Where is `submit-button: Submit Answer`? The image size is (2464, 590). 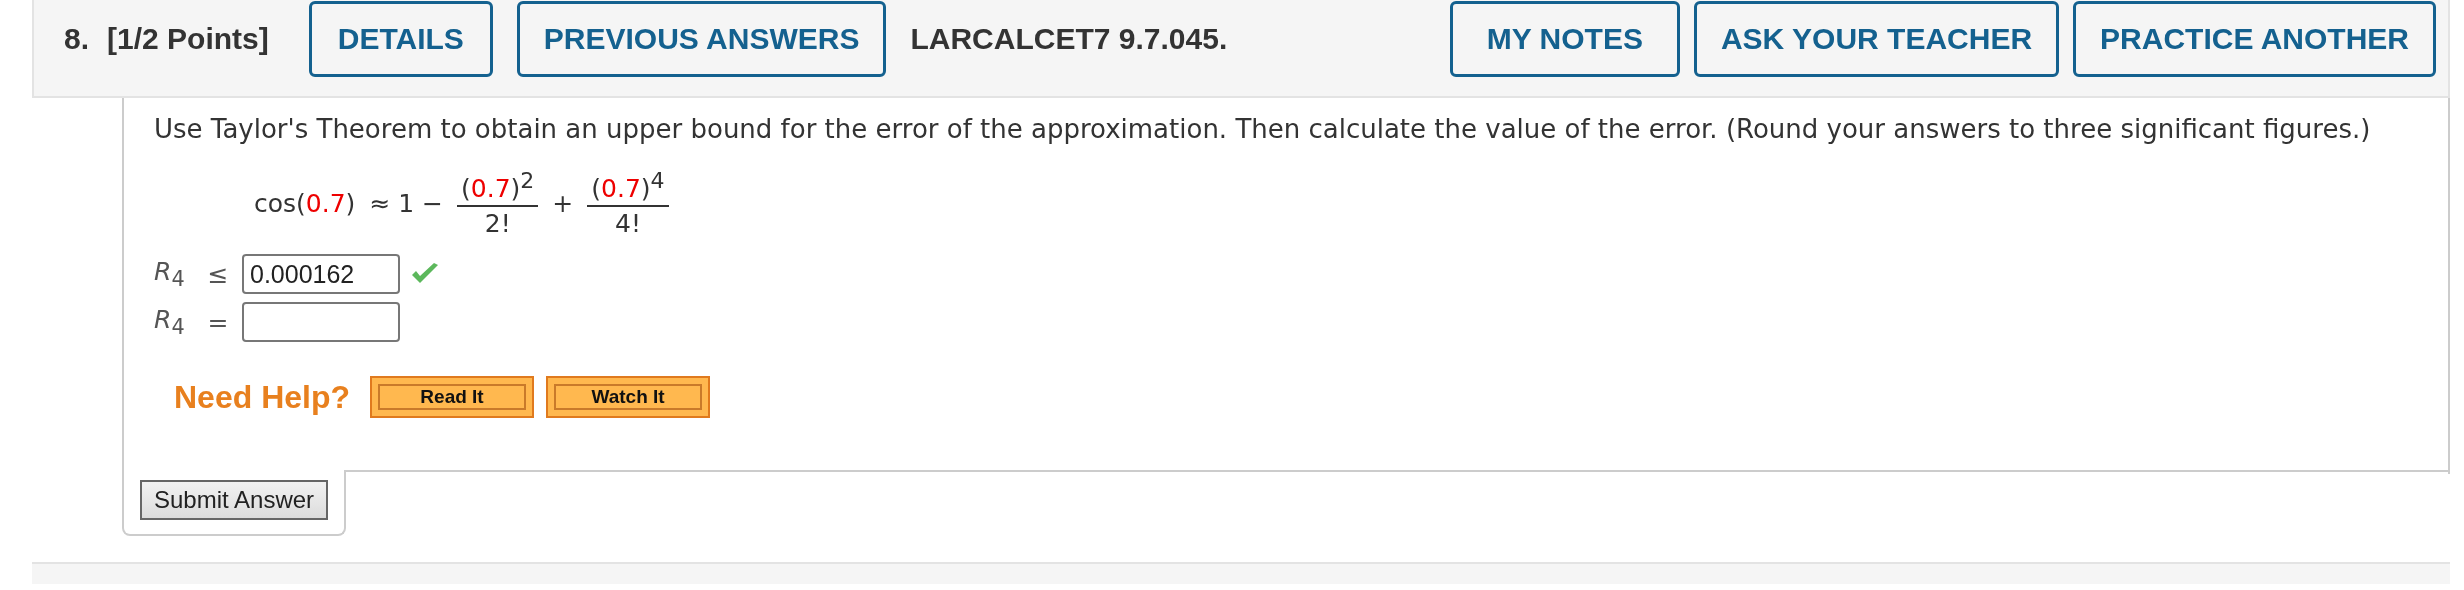
submit-button: Submit Answer is located at coordinates (234, 500).